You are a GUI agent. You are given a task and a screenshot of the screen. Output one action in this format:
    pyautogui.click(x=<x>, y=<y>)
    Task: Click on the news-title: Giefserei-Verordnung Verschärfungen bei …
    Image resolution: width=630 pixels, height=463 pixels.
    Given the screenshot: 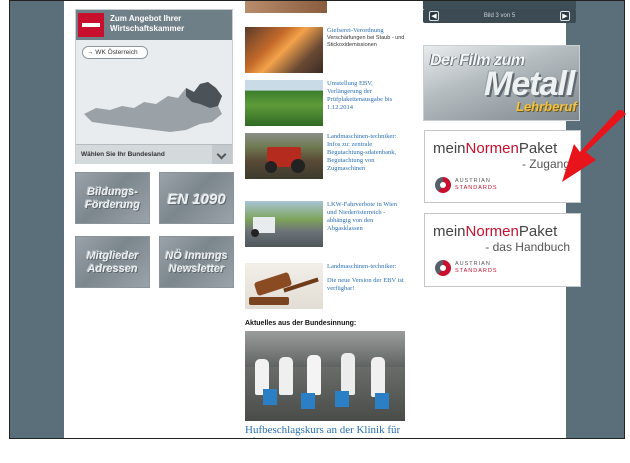 What is the action you would take?
    pyautogui.click(x=366, y=38)
    